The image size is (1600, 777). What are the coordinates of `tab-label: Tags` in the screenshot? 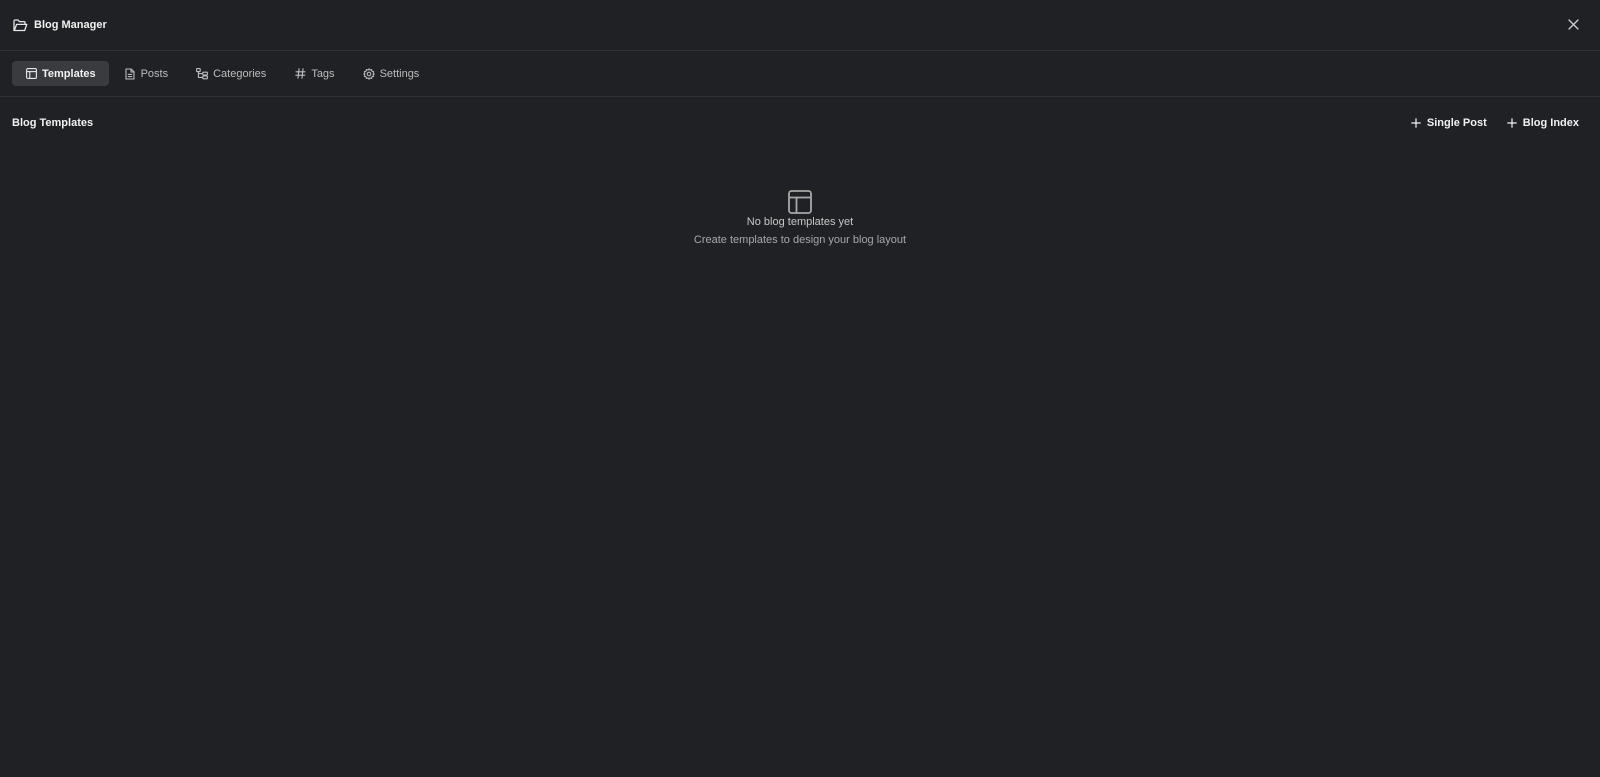 It's located at (323, 73).